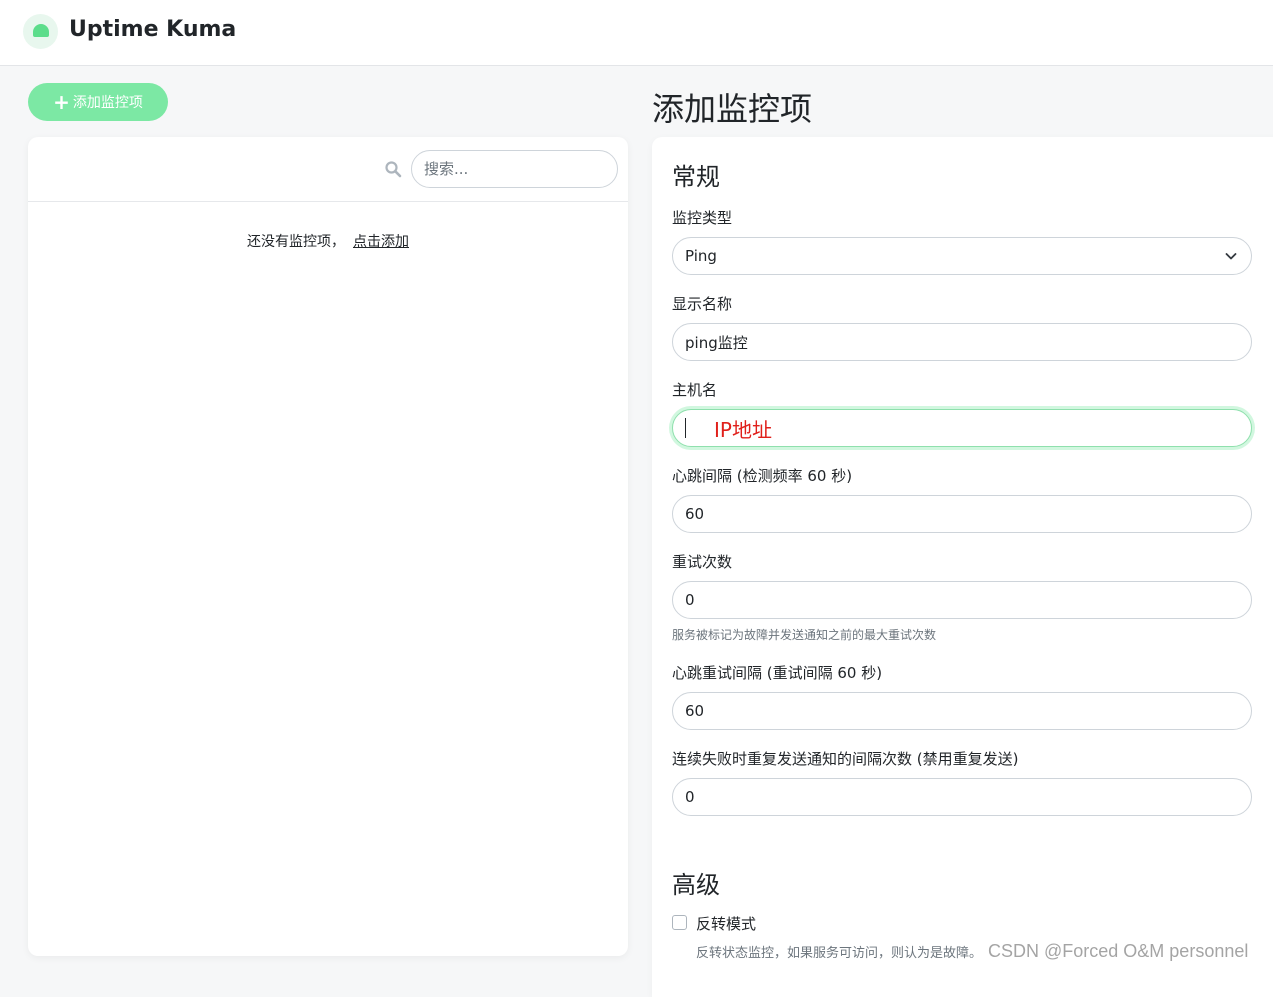 This screenshot has height=997, width=1273. I want to click on retries-help-text: 服务被标记为故障并发送通知之前的最大重试次数, so click(804, 635).